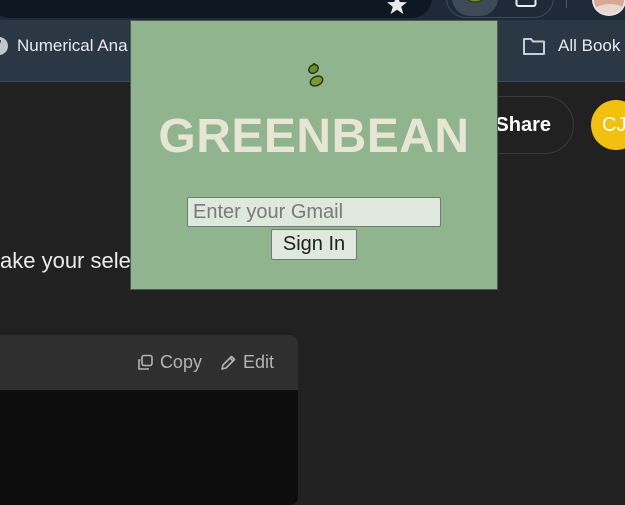 The width and height of the screenshot is (625, 505). I want to click on copy-label: Copy, so click(180, 362).